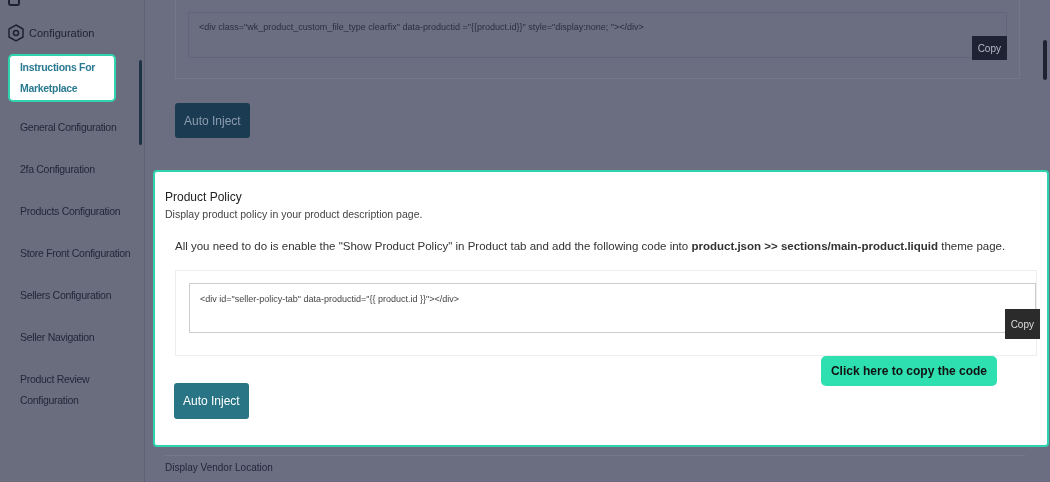  Describe the element at coordinates (591, 246) in the screenshot. I see `instruction-text: All you need to do is enable the "Show Product Policy" in Product tab and add the following code into product.json >> sections/main-product.liquid theme page.` at that location.